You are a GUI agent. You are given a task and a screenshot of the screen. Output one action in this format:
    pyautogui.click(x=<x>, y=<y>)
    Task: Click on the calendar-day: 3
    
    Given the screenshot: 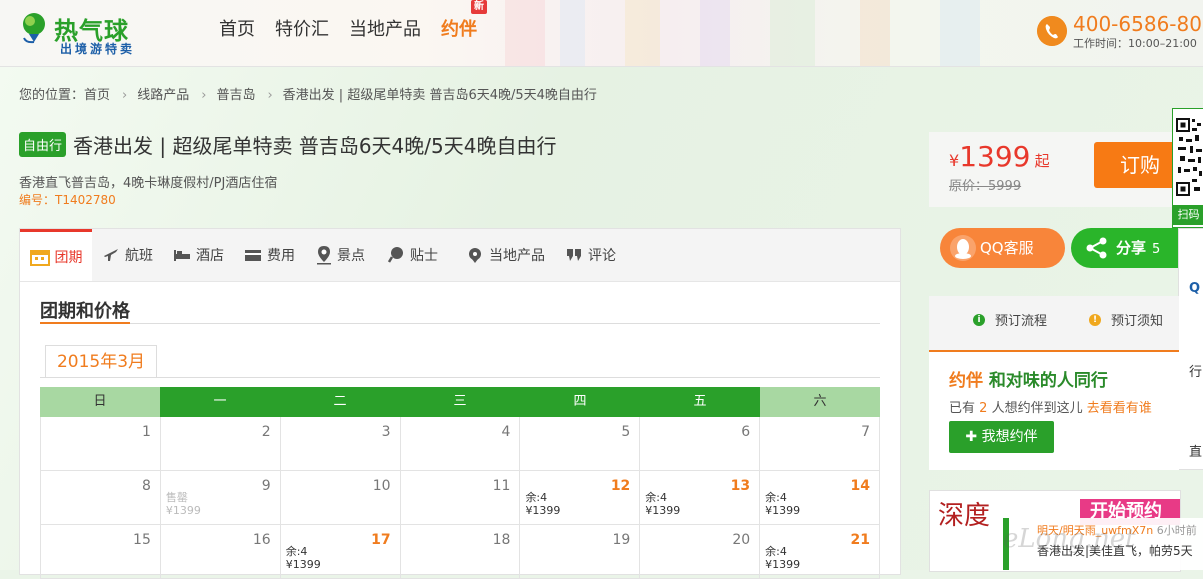 What is the action you would take?
    pyautogui.click(x=340, y=444)
    